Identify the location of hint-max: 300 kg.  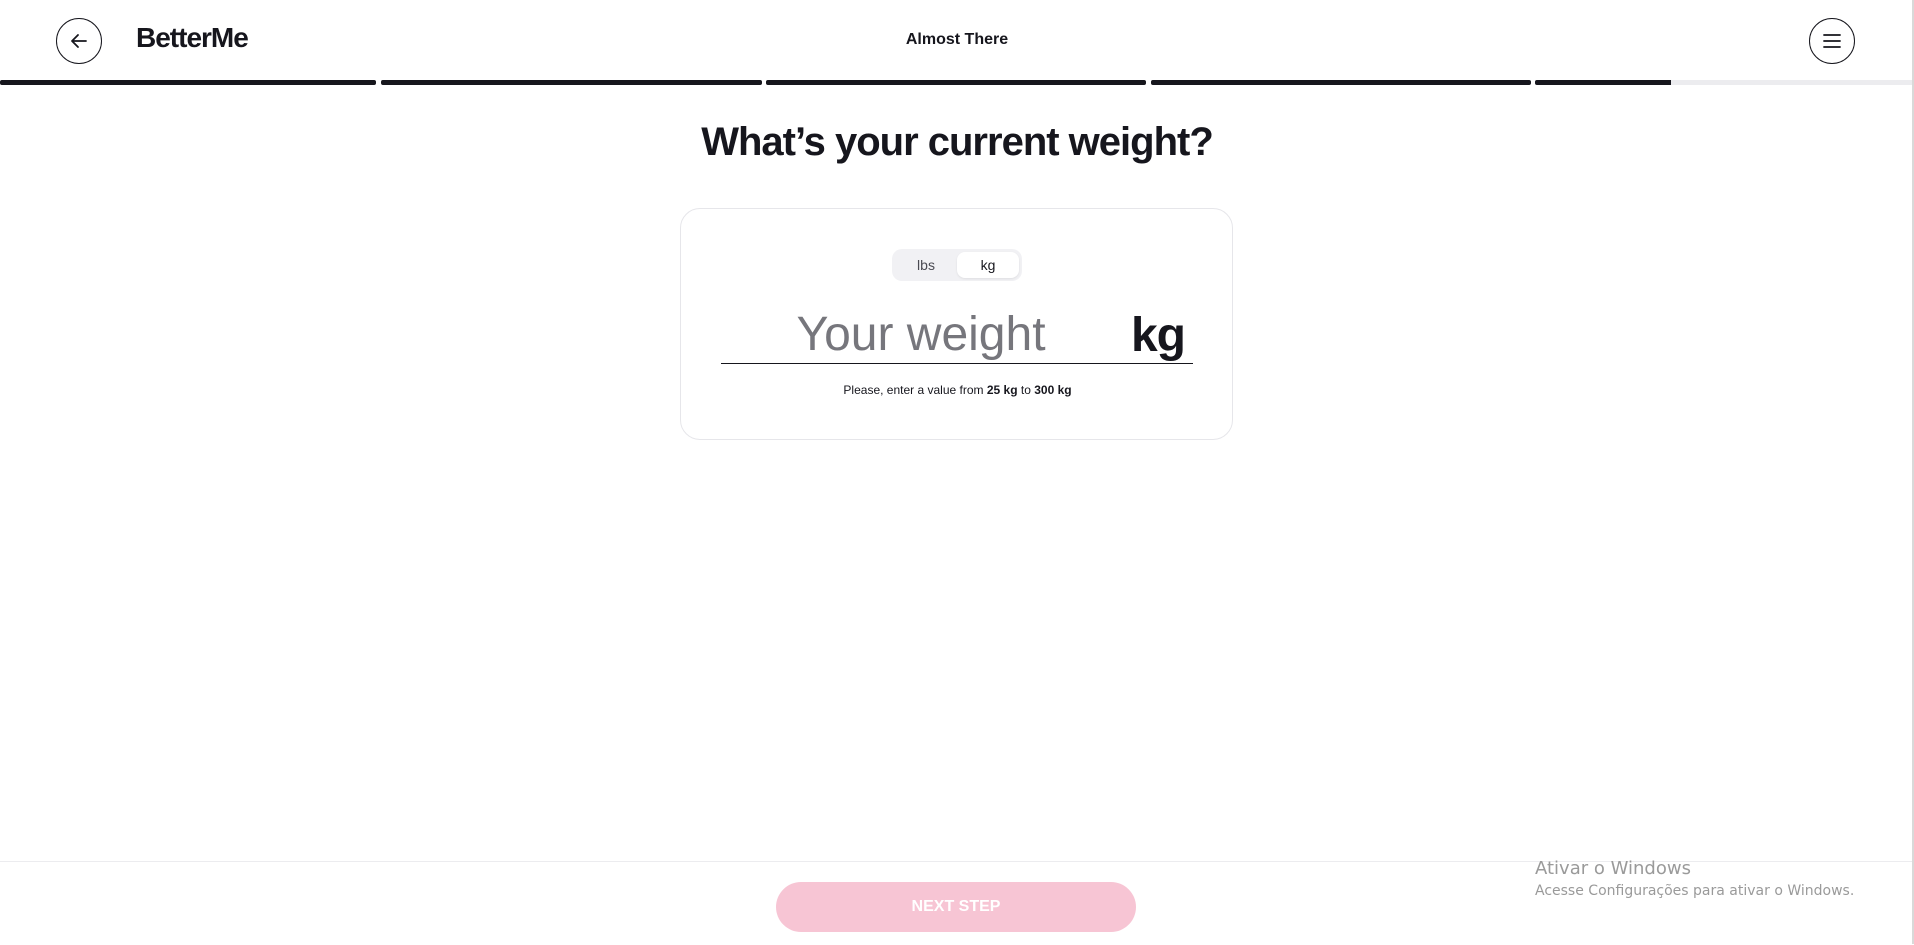
(1053, 390).